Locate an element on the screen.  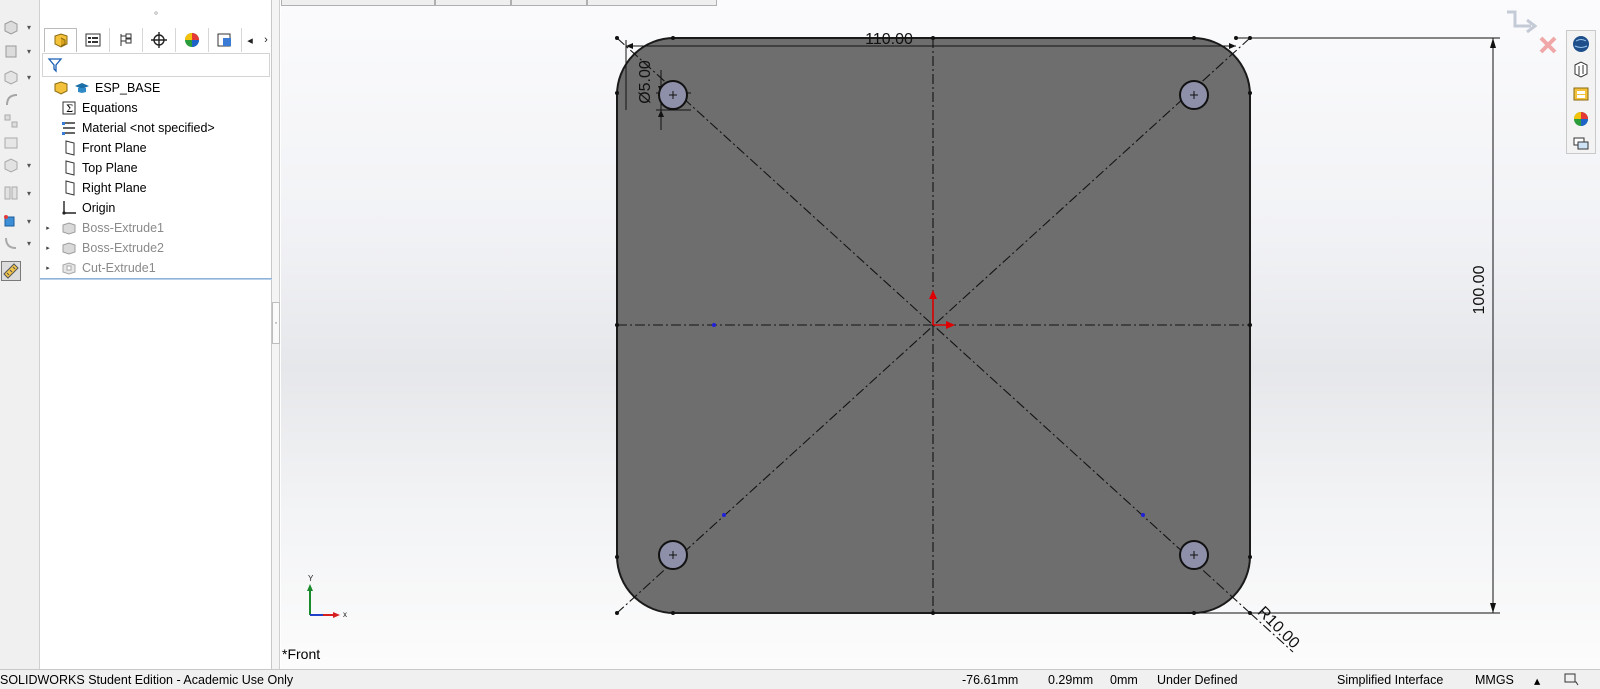
task-pane-appearances is located at coordinates (1581, 118).